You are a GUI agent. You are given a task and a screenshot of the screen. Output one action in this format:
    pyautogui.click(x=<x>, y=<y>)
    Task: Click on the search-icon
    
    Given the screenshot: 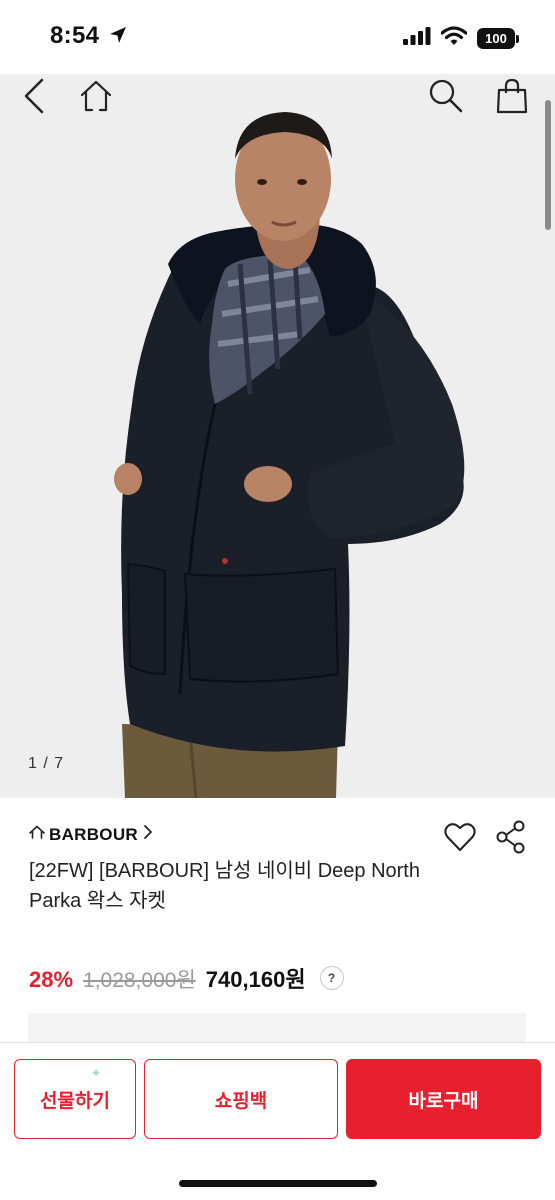 What is the action you would take?
    pyautogui.click(x=446, y=98)
    